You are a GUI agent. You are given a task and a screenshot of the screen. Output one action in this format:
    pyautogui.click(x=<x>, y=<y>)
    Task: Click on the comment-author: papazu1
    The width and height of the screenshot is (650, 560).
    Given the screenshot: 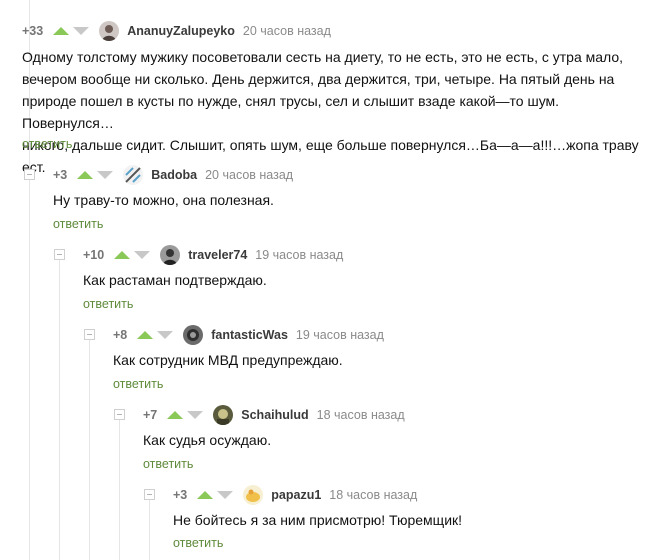 What is the action you would take?
    pyautogui.click(x=296, y=495)
    